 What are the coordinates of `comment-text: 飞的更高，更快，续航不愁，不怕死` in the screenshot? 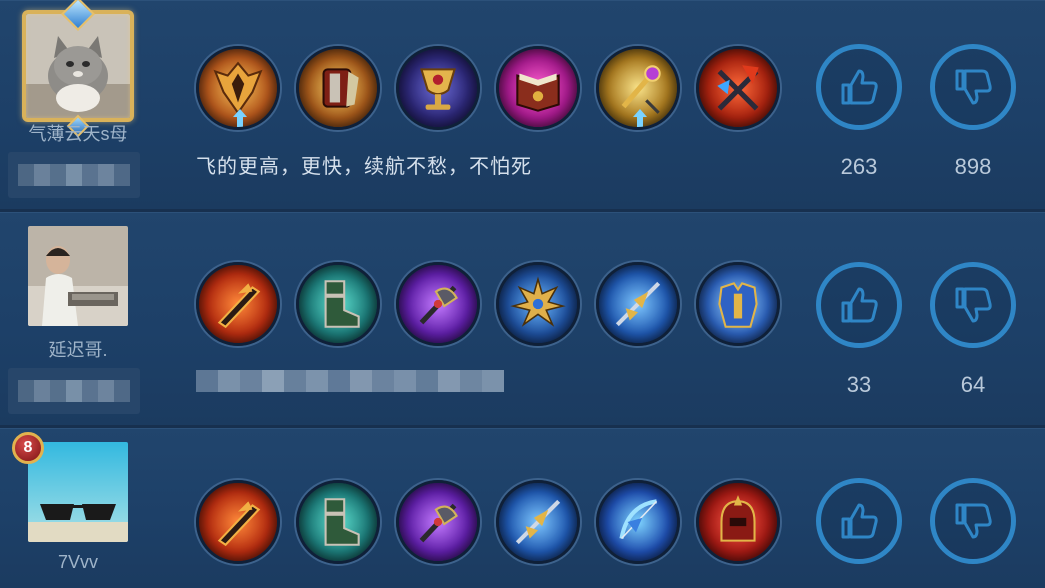 It's located at (364, 167).